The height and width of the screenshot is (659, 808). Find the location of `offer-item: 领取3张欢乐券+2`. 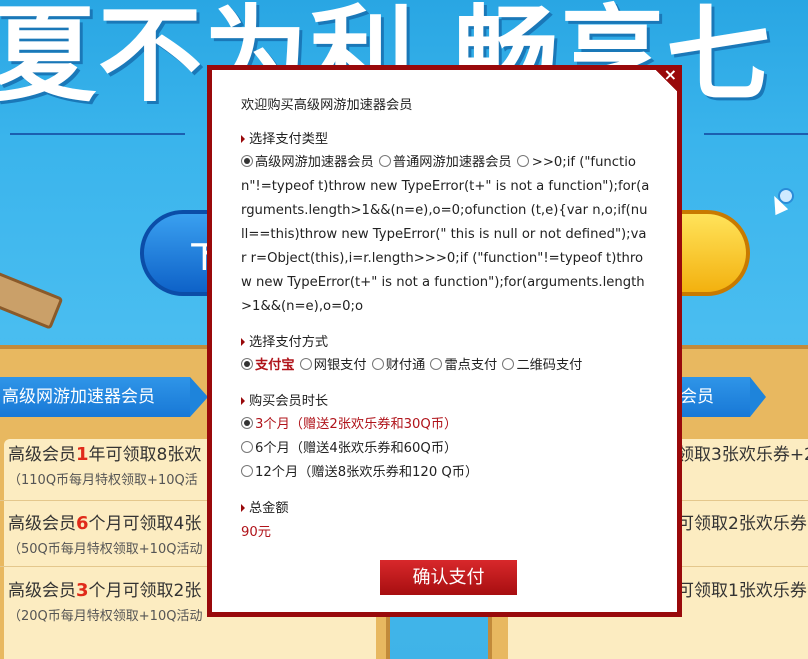

offer-item: 领取3张欢乐券+2 is located at coordinates (742, 455).